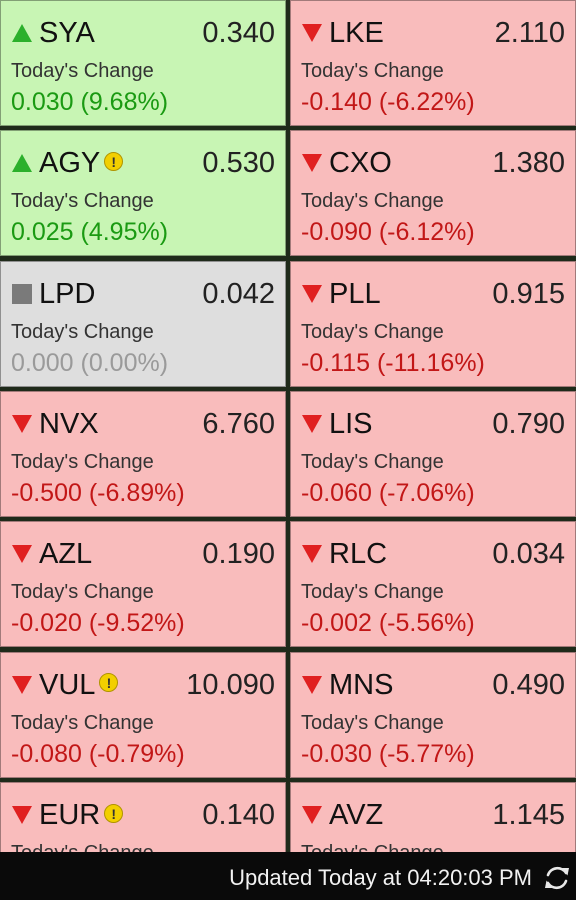 This screenshot has height=900, width=576. Describe the element at coordinates (528, 423) in the screenshot. I see `last-price: 0.790` at that location.